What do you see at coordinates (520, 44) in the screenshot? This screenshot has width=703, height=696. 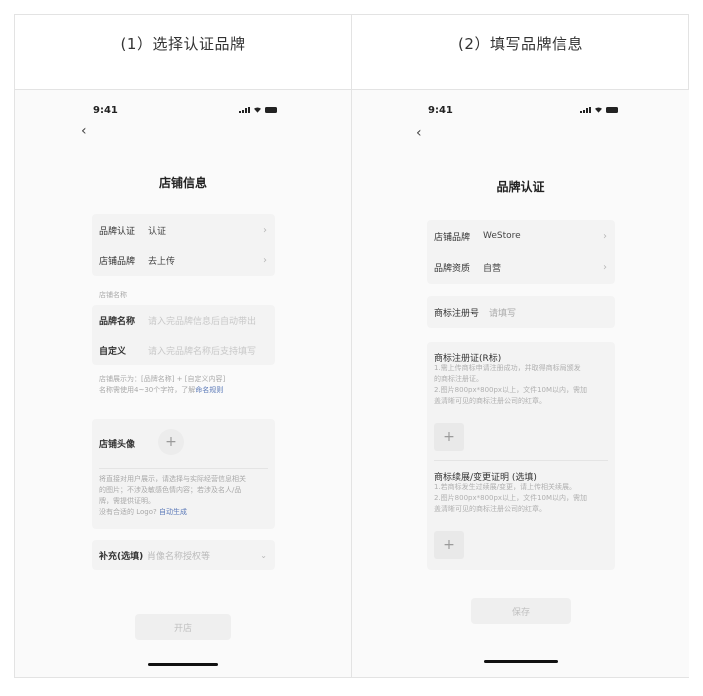 I see `caption-step-2: (2）填写品牌信息` at bounding box center [520, 44].